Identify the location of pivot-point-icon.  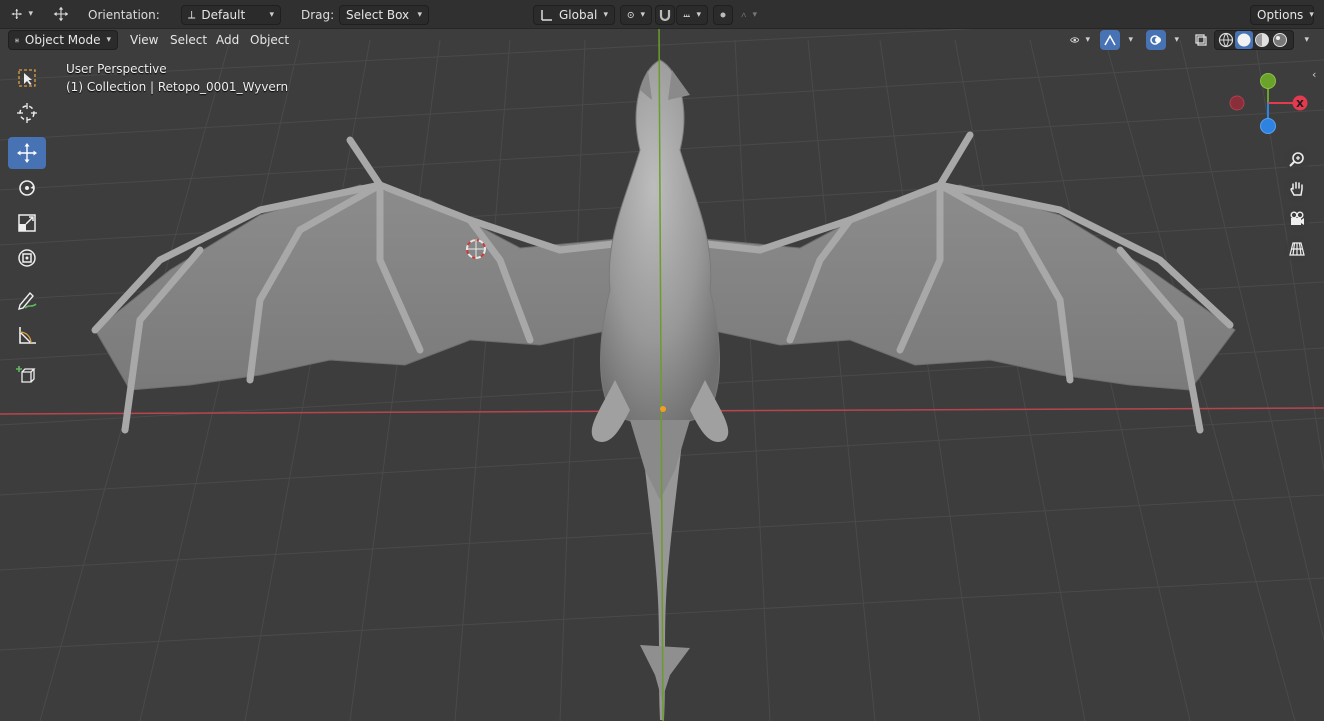
(630, 15).